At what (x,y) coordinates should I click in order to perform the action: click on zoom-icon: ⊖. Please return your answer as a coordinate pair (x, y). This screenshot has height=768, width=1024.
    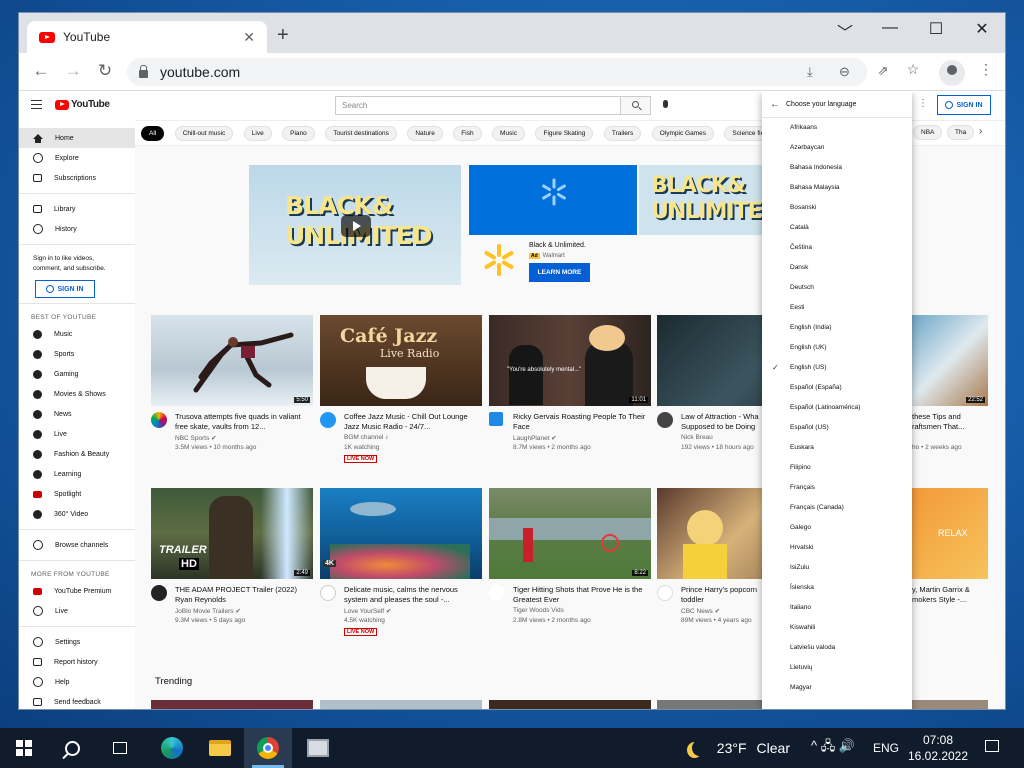
    Looking at the image, I should click on (844, 72).